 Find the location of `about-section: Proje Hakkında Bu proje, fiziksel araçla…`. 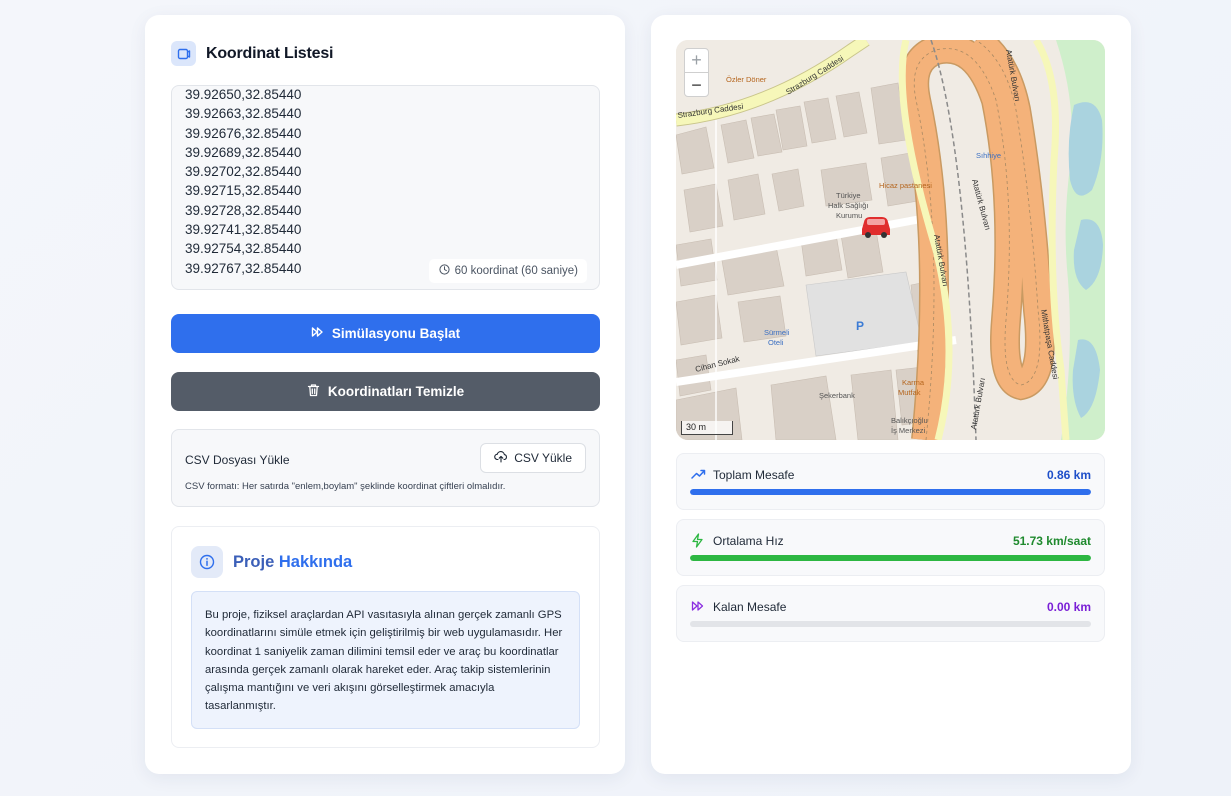

about-section: Proje Hakkında Bu proje, fiziksel araçla… is located at coordinates (385, 637).